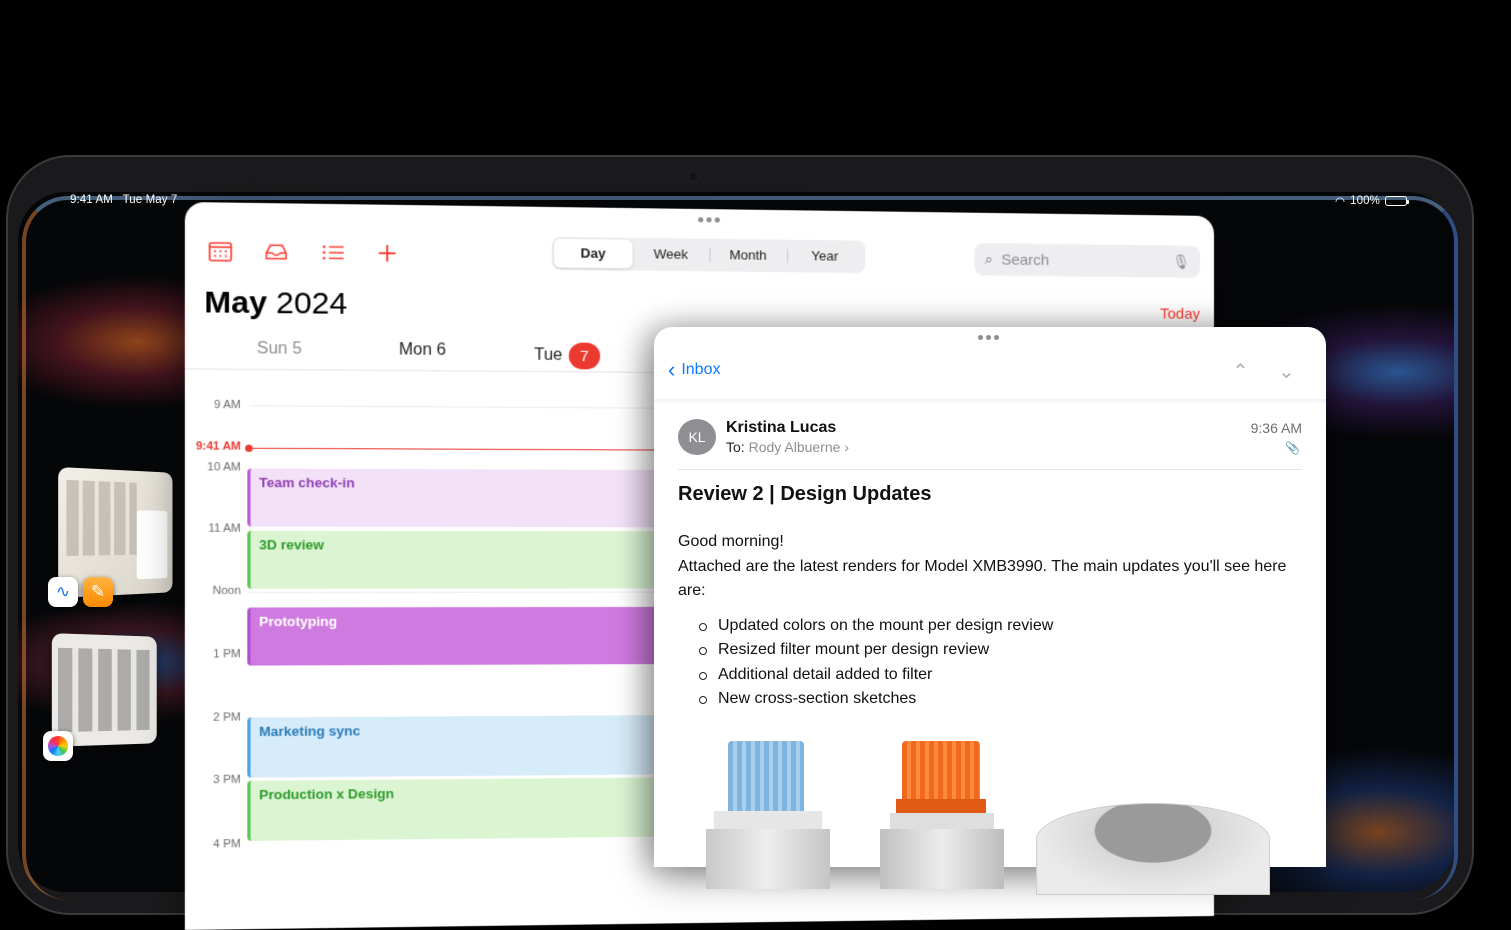 This screenshot has width=1511, height=930. I want to click on attachment-renders, so click(994, 807).